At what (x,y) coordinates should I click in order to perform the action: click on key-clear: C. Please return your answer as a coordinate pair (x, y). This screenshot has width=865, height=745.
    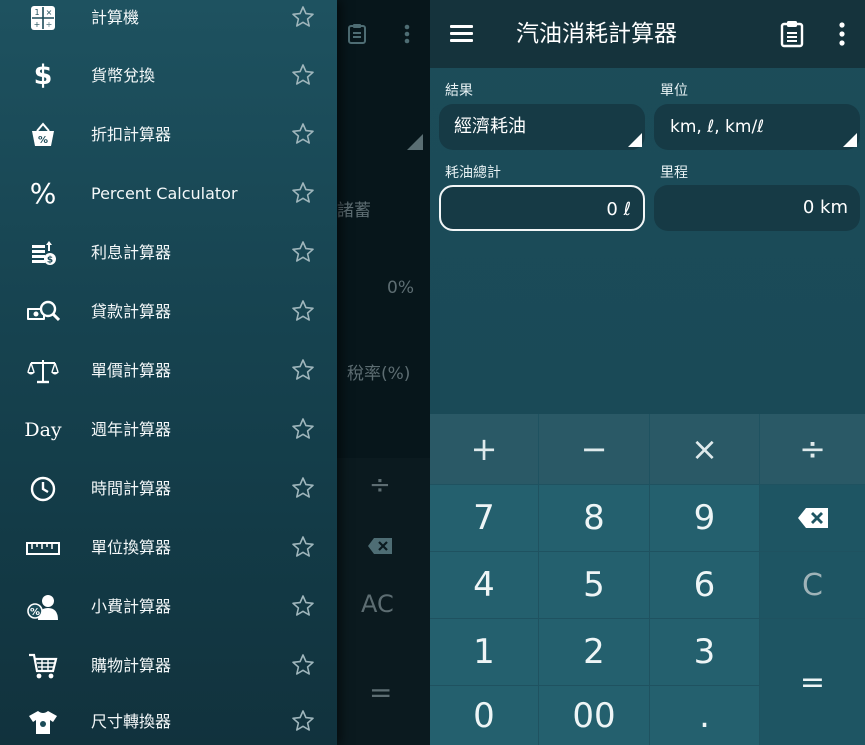
    Looking at the image, I should click on (812, 585).